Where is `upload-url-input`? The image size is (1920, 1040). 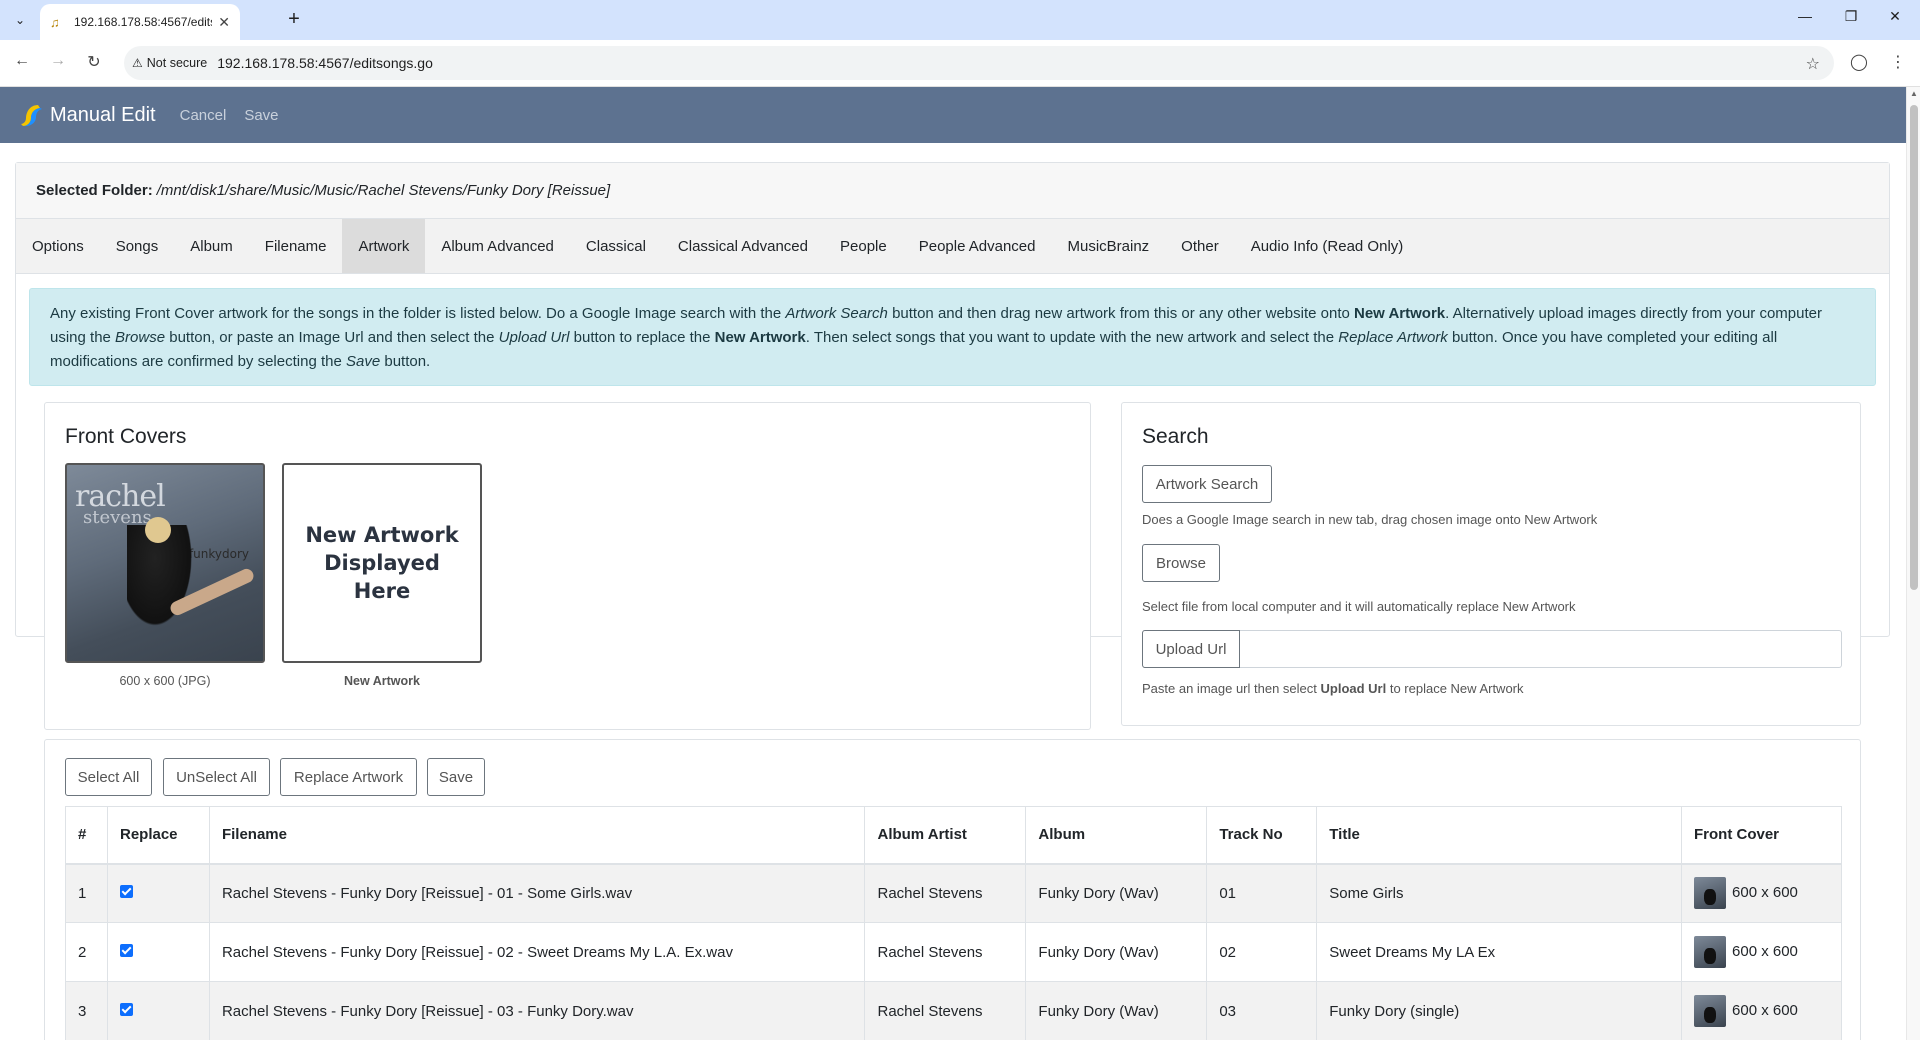 upload-url-input is located at coordinates (1541, 649).